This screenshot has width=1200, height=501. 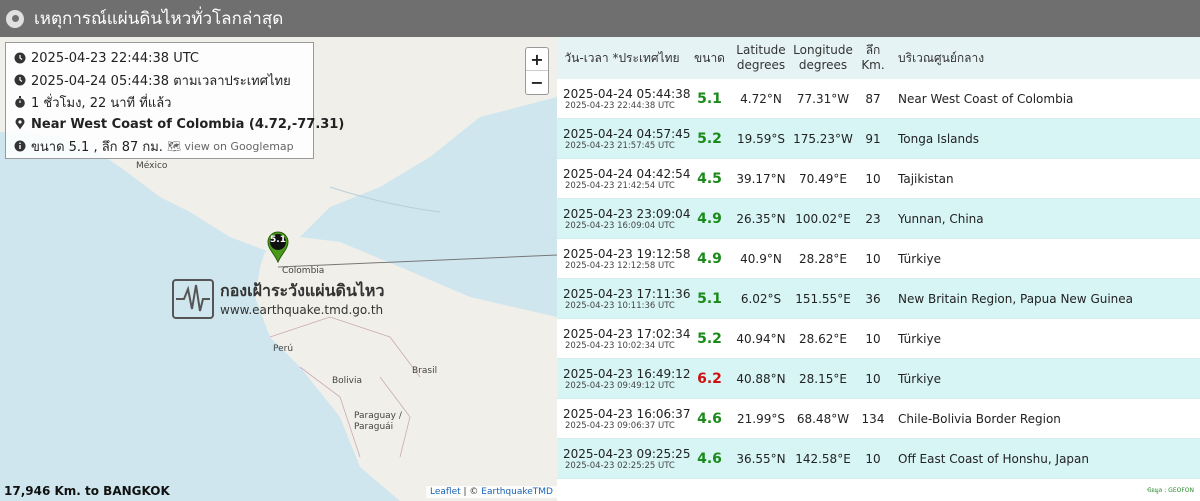 I want to click on data-source: ข้อมูล : GEOFON, so click(x=1170, y=490).